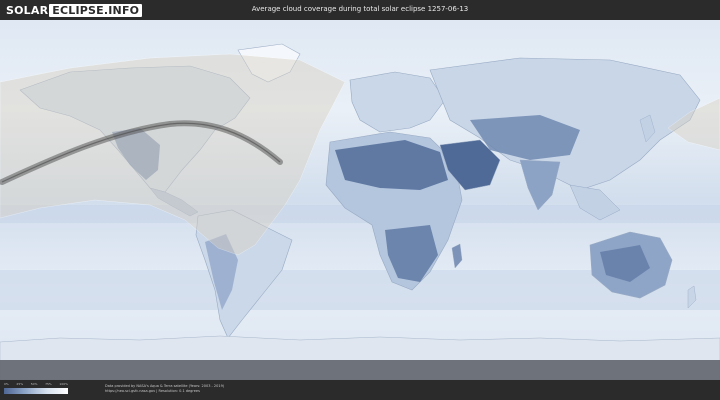  I want to click on legend-tick: 50%, so click(34, 384).